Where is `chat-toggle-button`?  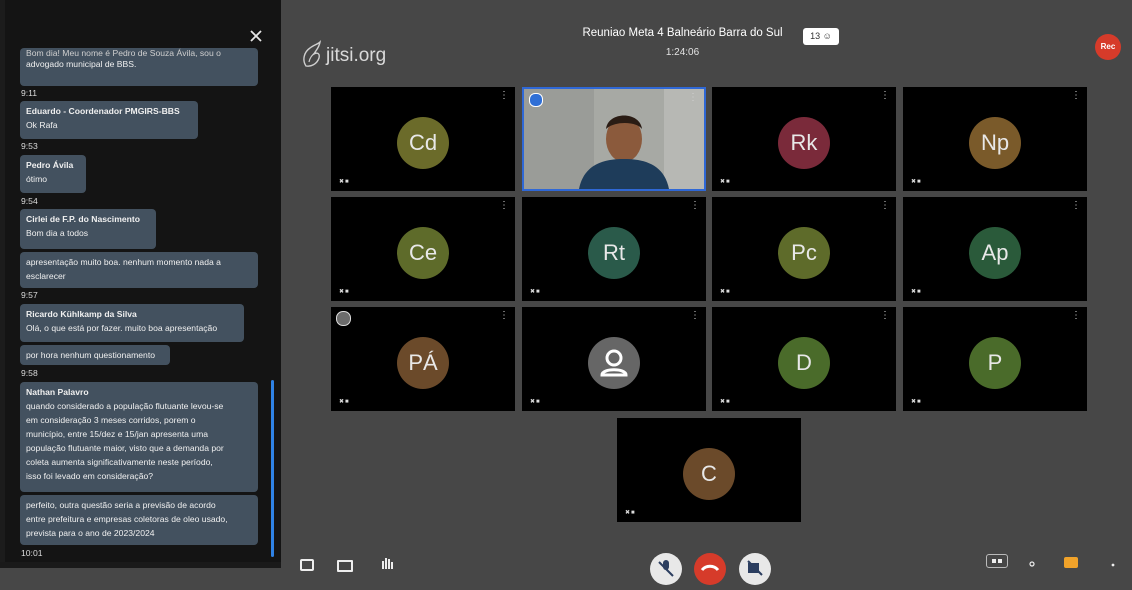
chat-toggle-button is located at coordinates (307, 564).